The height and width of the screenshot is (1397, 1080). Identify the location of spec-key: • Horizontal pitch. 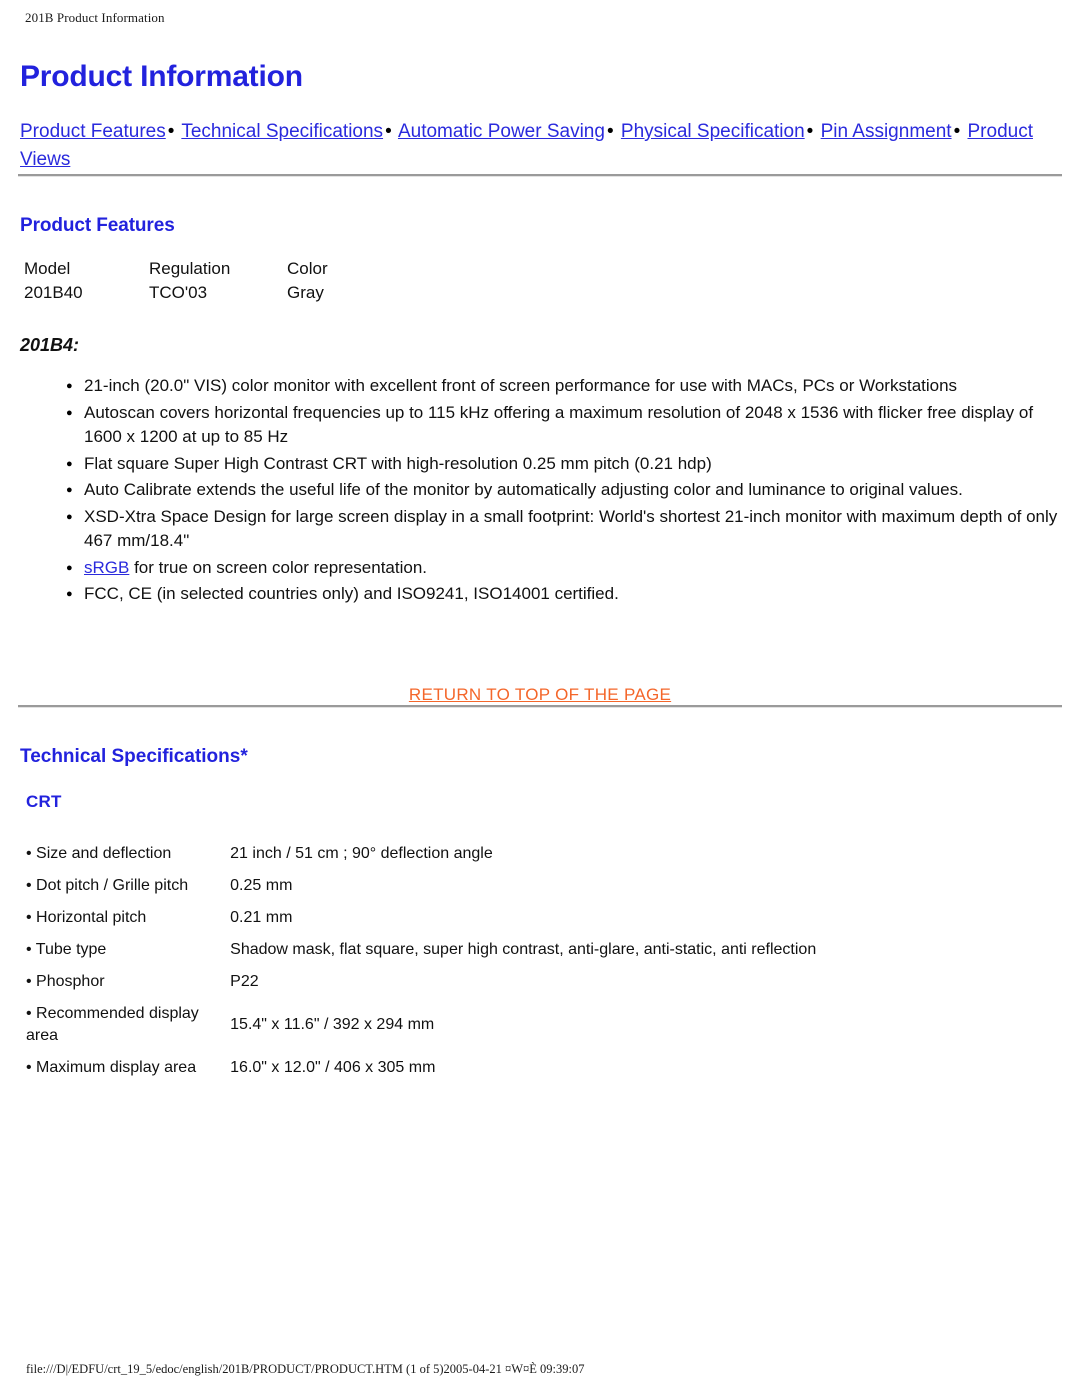
(86, 917).